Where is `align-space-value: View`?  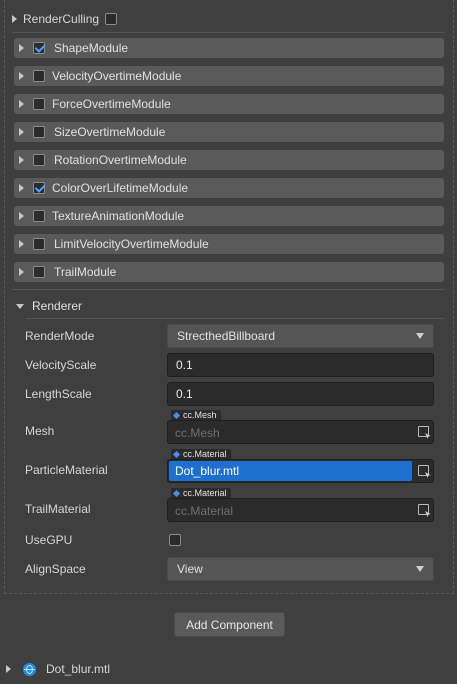 align-space-value: View is located at coordinates (190, 569).